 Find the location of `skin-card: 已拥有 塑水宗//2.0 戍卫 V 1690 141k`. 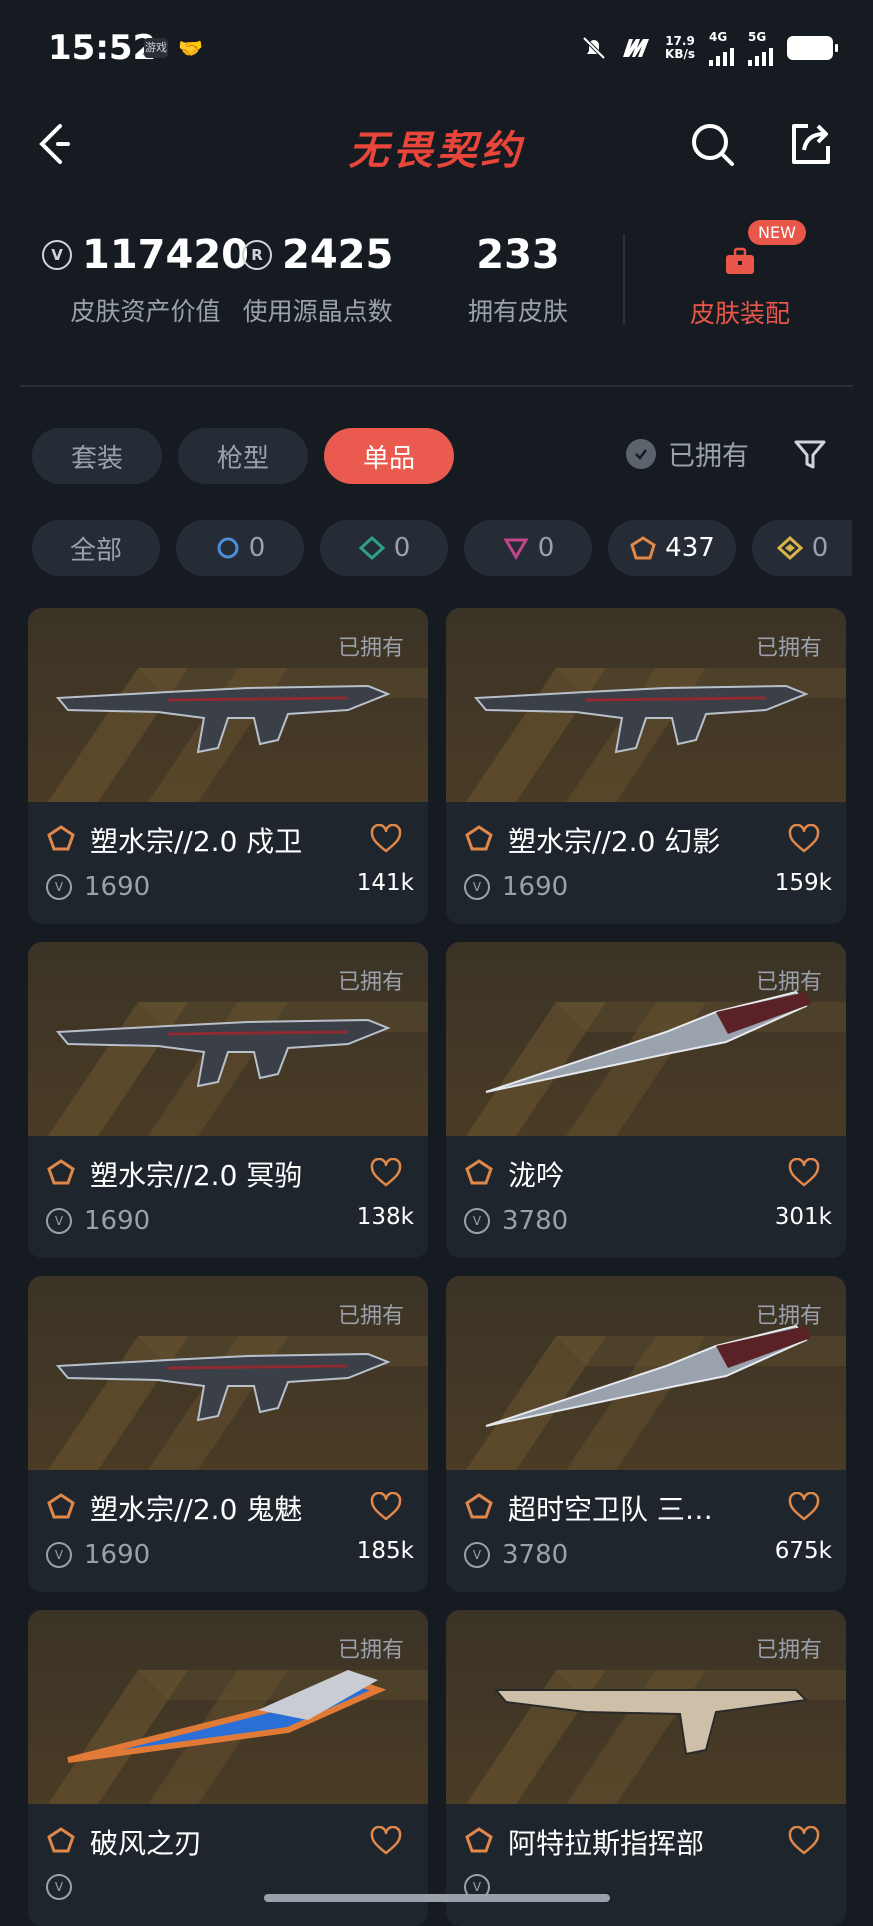

skin-card: 已拥有 塑水宗//2.0 戍卫 V 1690 141k is located at coordinates (228, 766).